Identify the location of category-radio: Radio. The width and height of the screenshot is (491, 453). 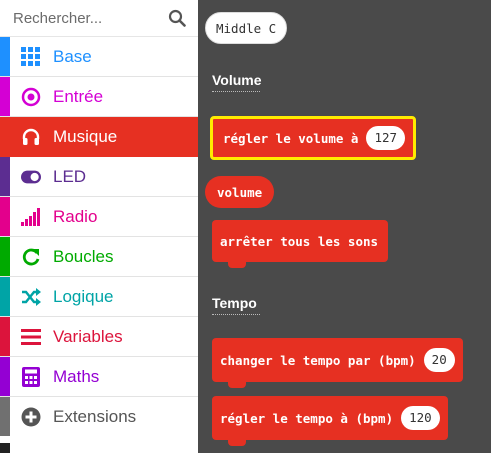
(99, 217).